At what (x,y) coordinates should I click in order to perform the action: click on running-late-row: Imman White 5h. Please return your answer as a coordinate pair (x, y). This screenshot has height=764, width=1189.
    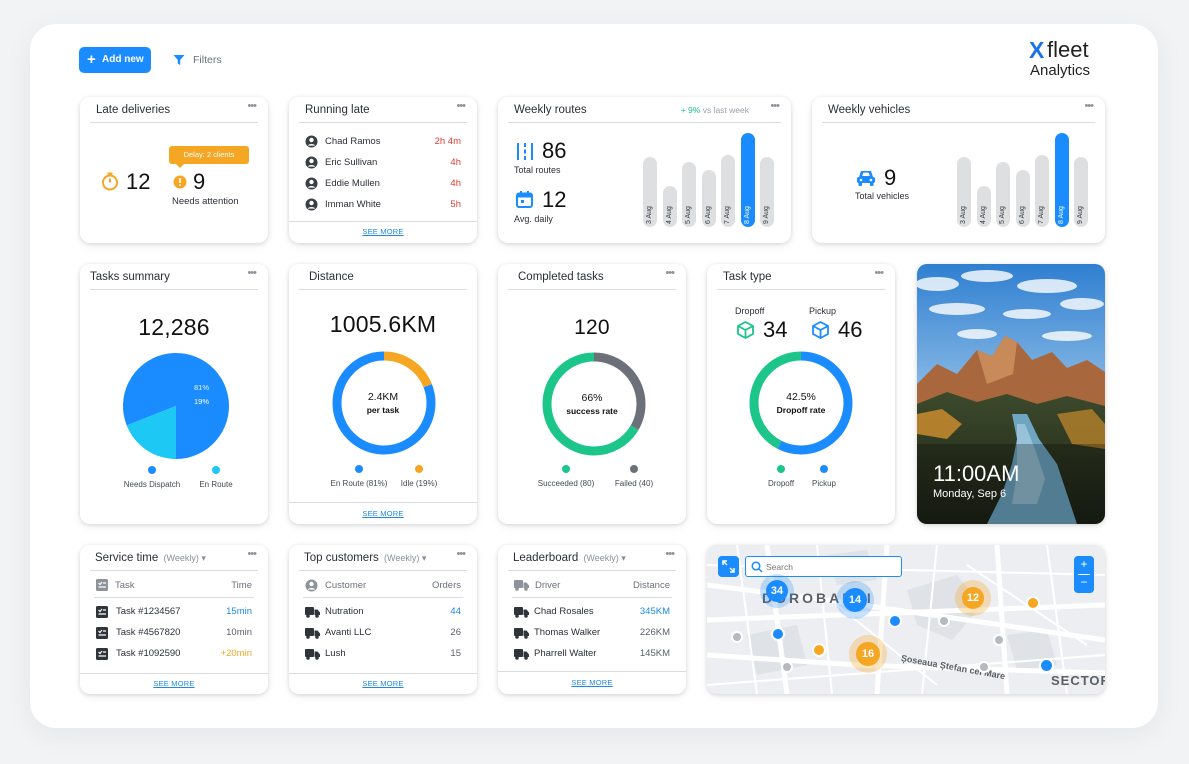
    Looking at the image, I should click on (383, 206).